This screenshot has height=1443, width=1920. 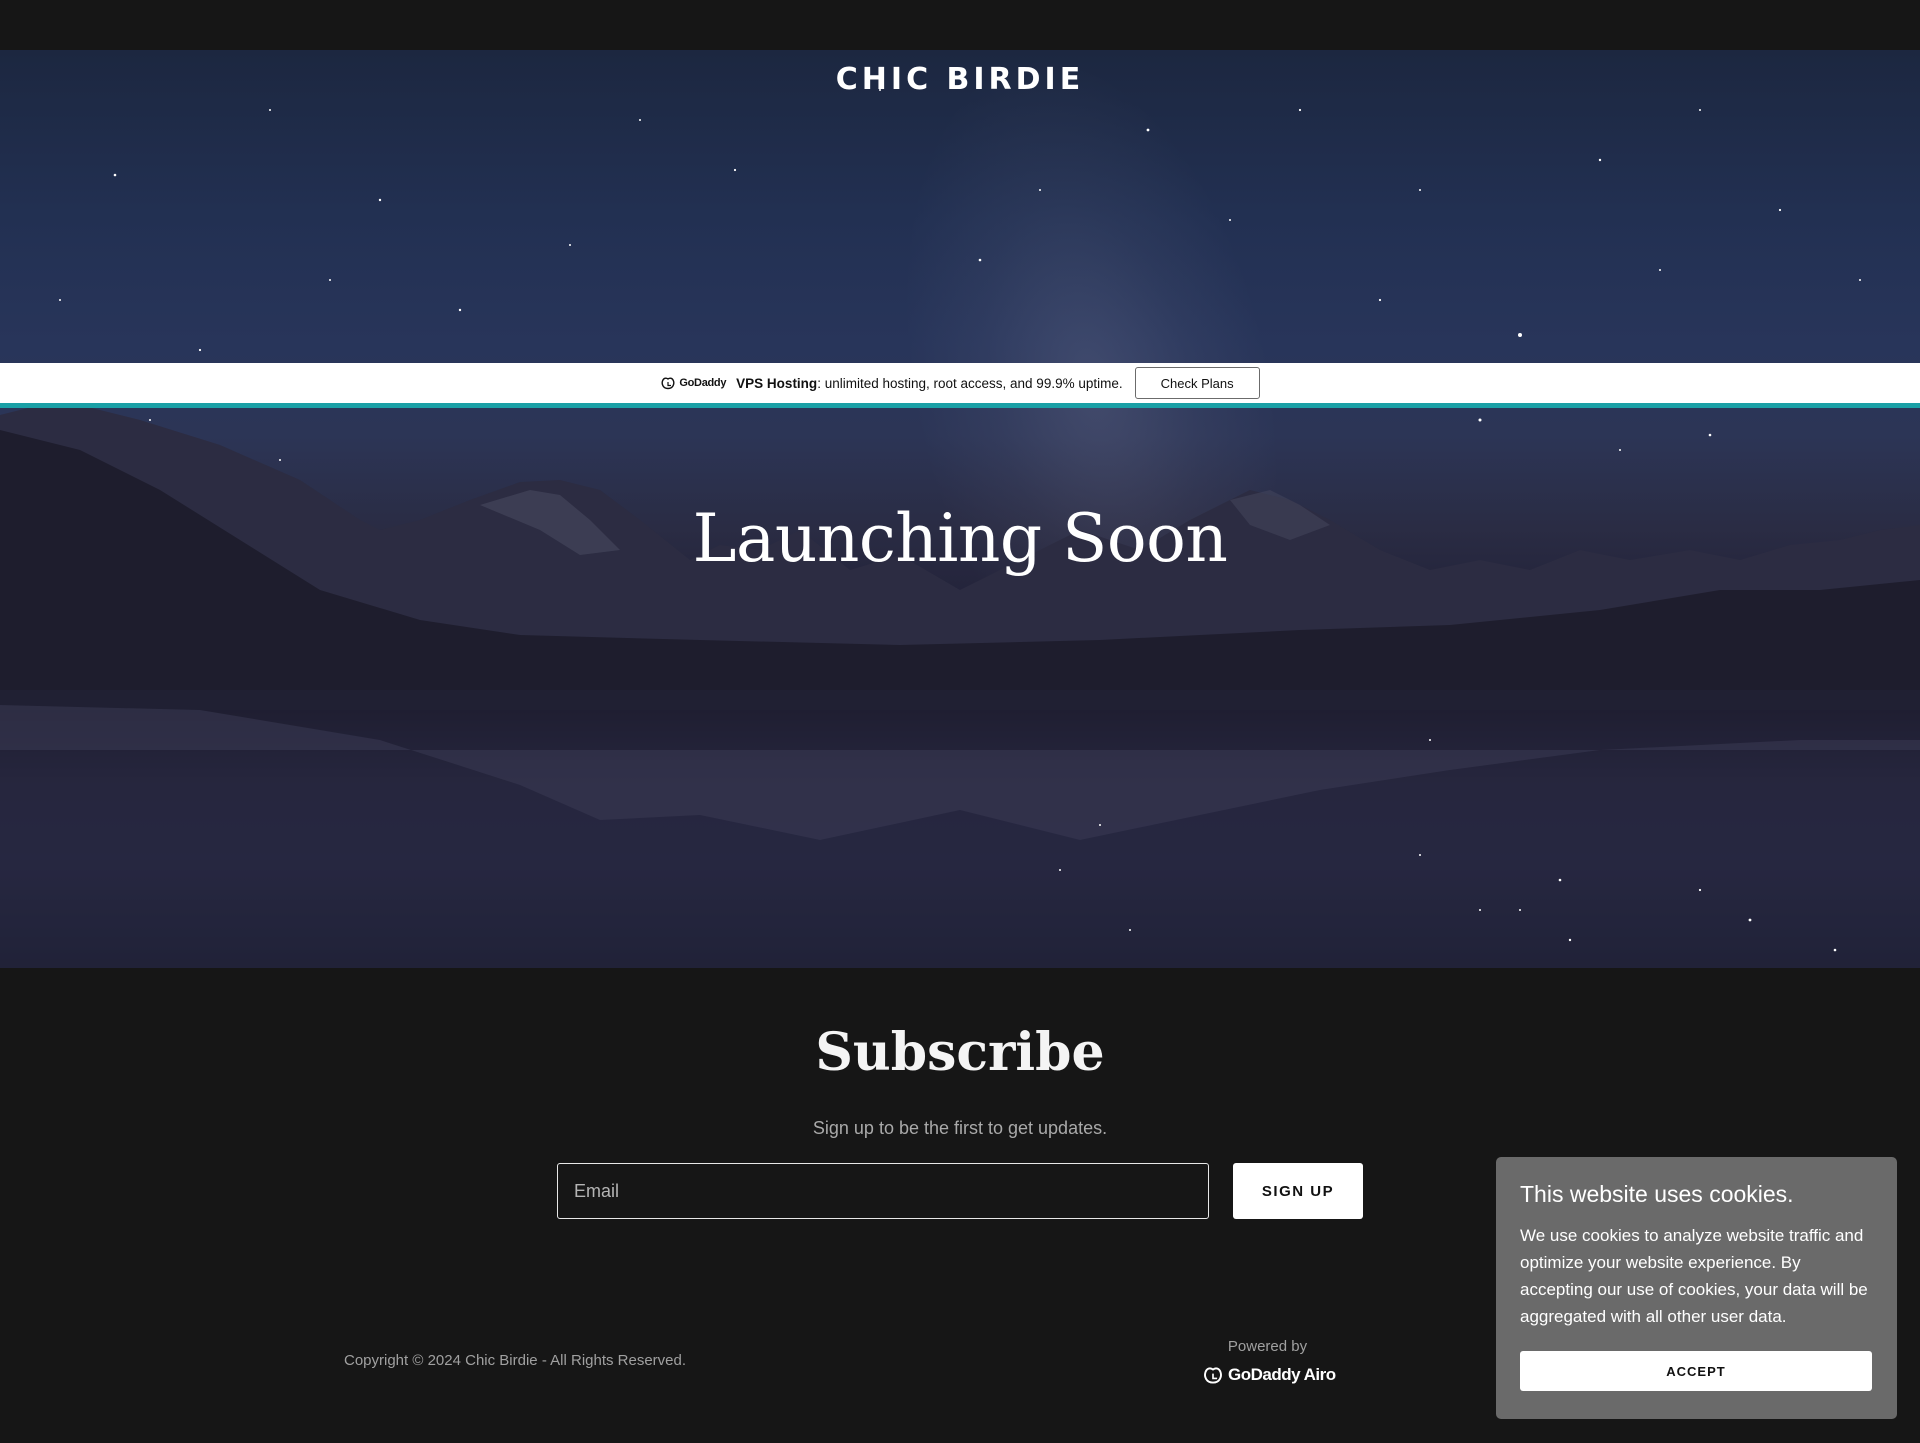 What do you see at coordinates (960, 79) in the screenshot?
I see `site-title: CHIC BIRDIE` at bounding box center [960, 79].